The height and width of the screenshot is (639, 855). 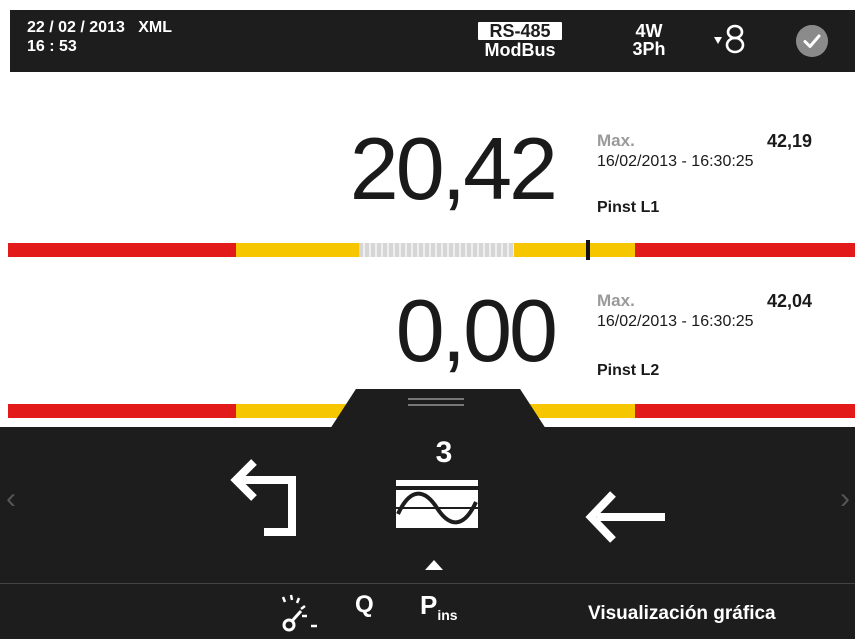 What do you see at coordinates (789, 141) in the screenshot?
I see `max-value-l1: 42,19` at bounding box center [789, 141].